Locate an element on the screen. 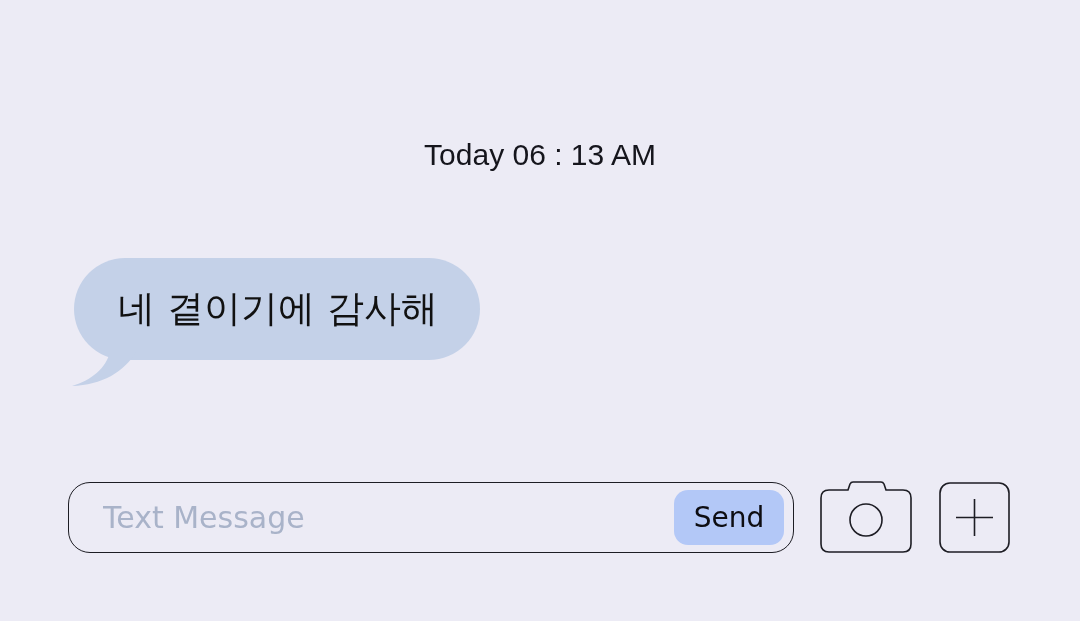  message-input-field: Text Message Send is located at coordinates (431, 517).